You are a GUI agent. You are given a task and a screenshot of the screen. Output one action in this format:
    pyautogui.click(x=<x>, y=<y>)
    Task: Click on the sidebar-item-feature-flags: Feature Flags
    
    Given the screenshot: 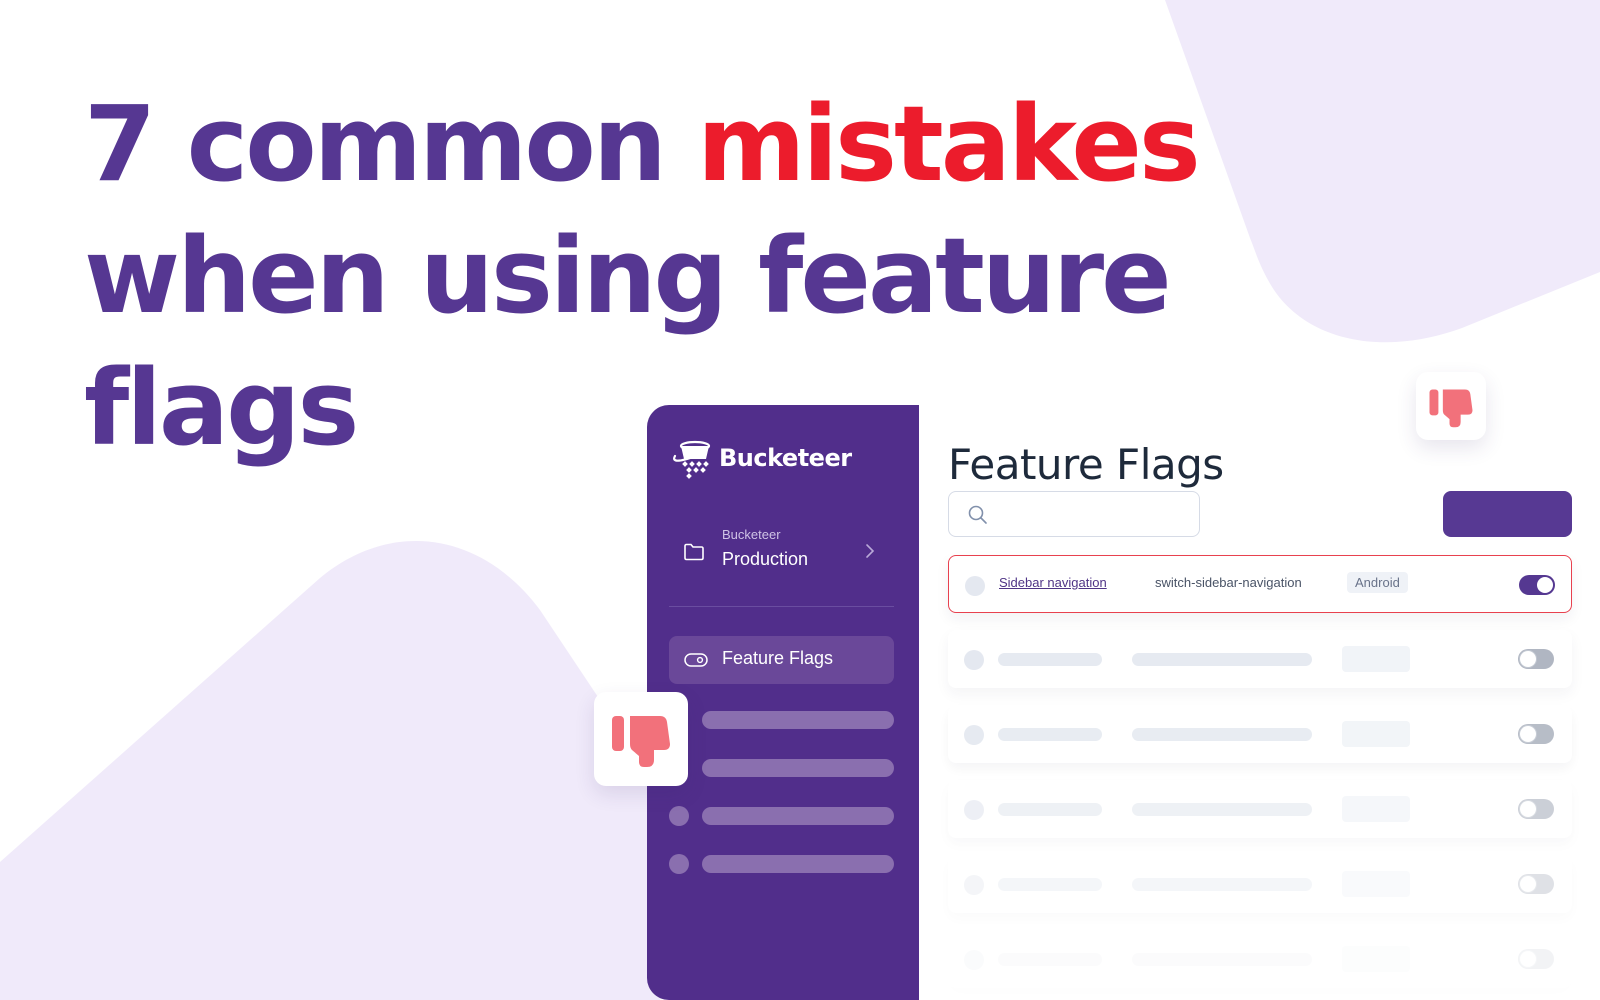 What is the action you would take?
    pyautogui.click(x=781, y=660)
    